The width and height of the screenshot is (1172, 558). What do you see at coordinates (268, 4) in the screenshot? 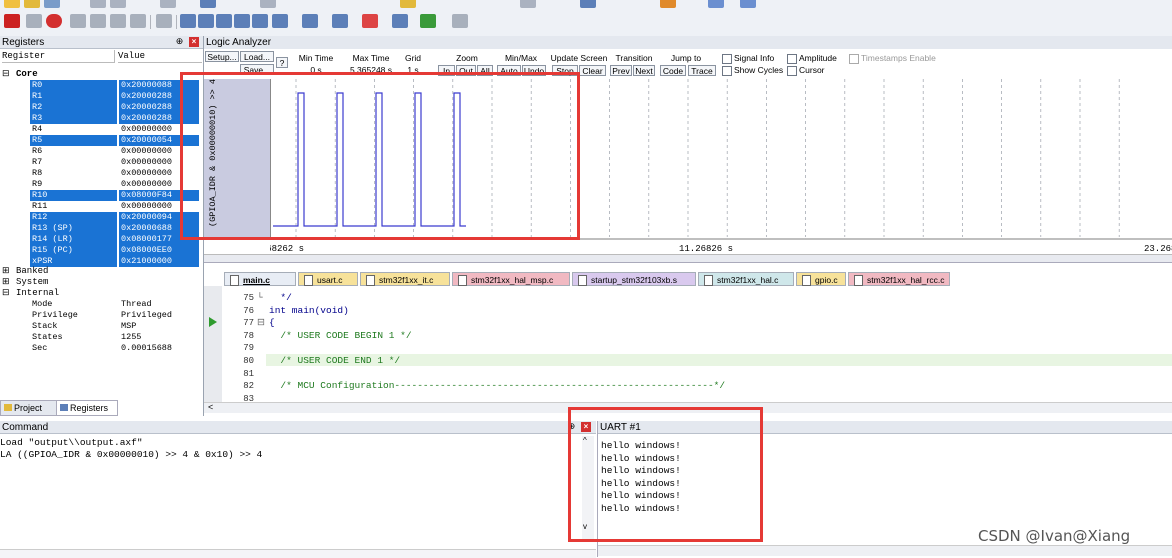
I see `bookmark-icon` at bounding box center [268, 4].